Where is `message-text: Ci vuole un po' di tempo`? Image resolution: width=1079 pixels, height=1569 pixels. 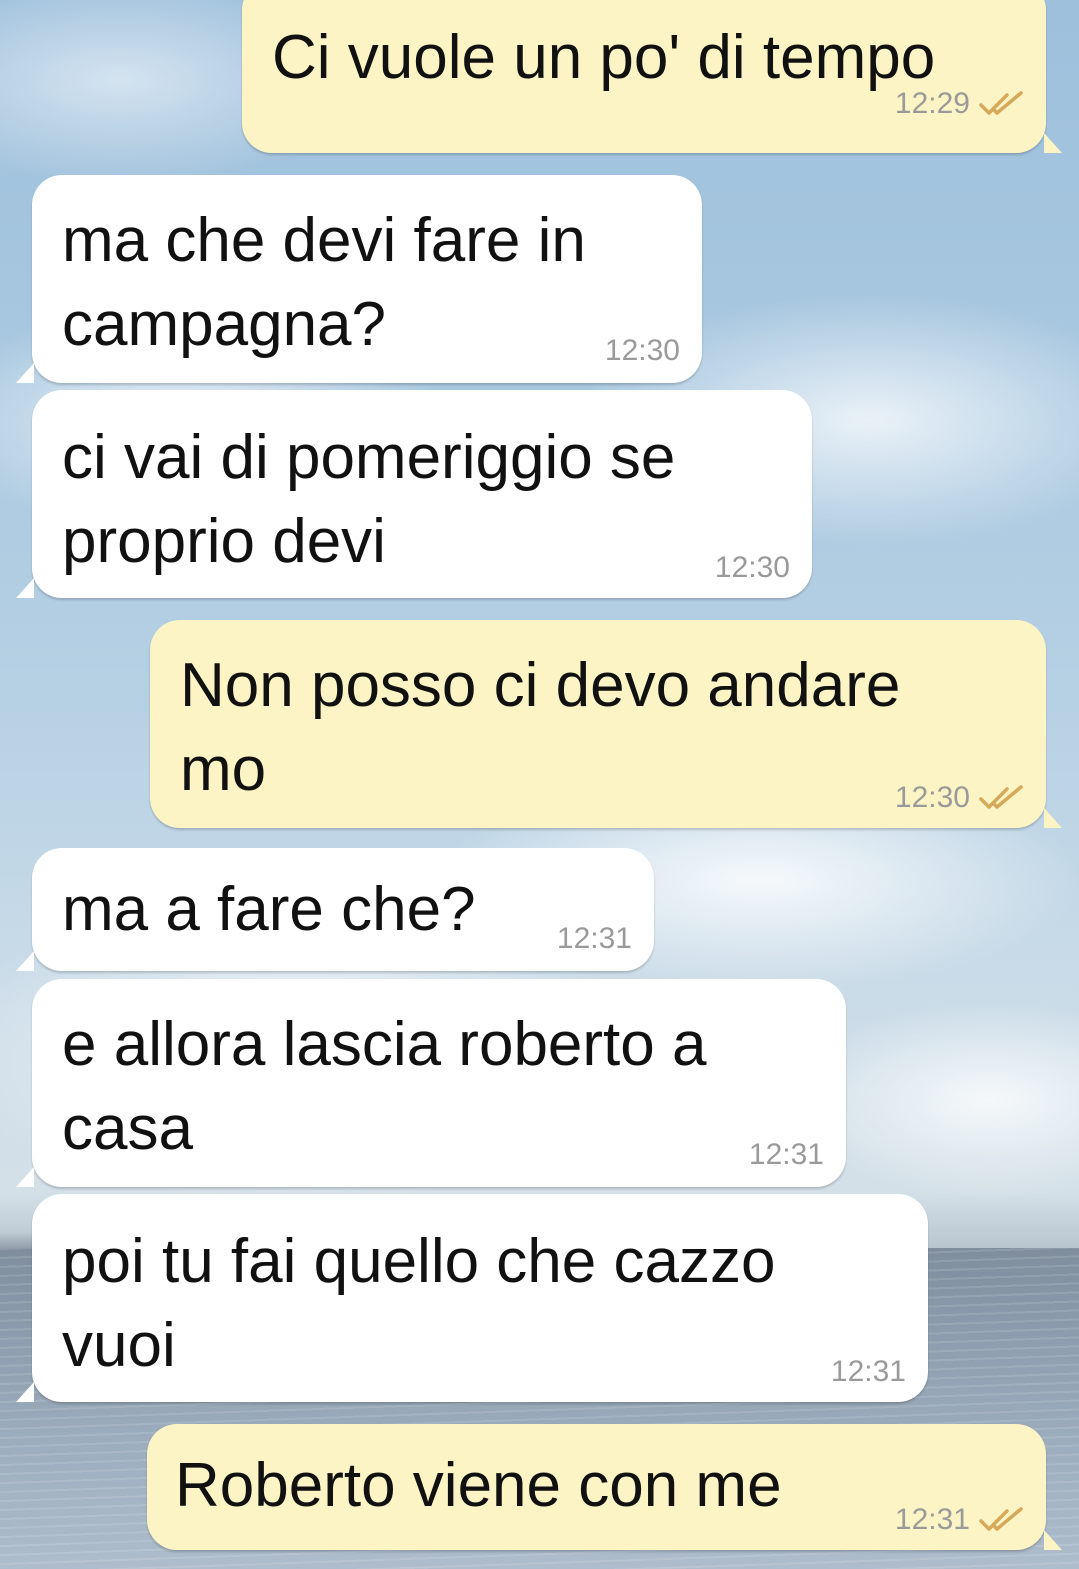
message-text: Ci vuole un po' di tempo is located at coordinates (604, 57).